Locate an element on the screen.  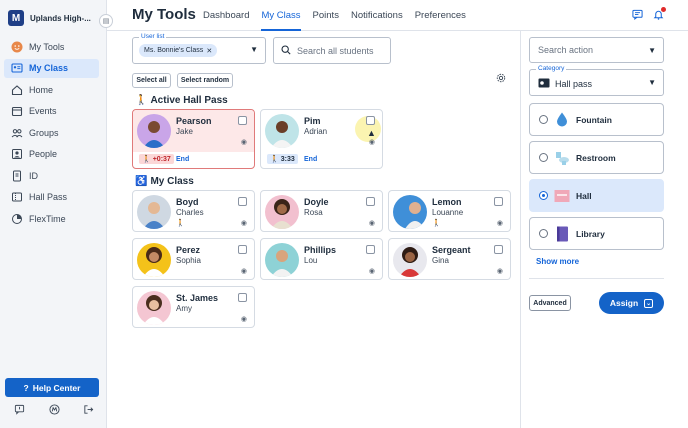
library-icon is located at coordinates (562, 234).